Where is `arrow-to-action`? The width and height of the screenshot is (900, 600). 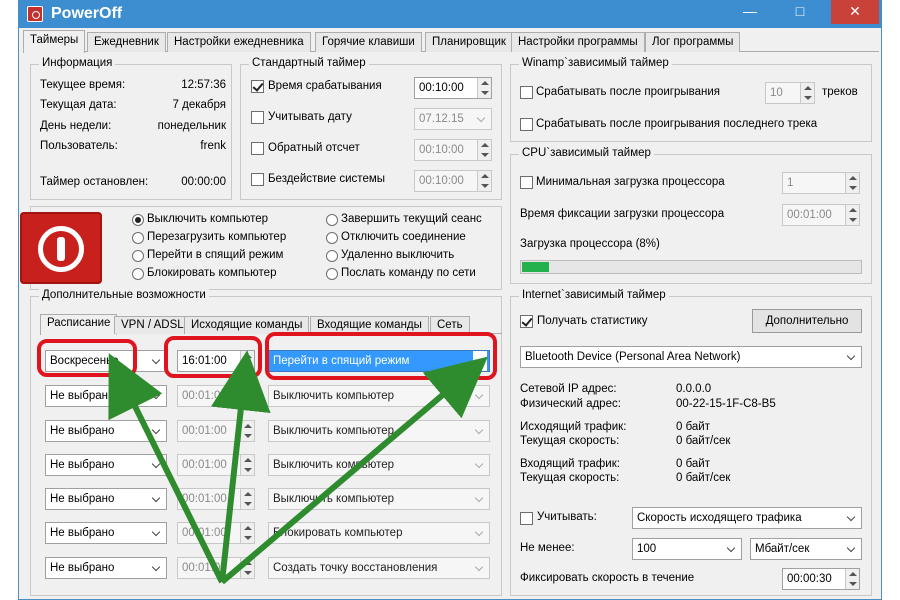
arrow-to-action is located at coordinates (354, 470).